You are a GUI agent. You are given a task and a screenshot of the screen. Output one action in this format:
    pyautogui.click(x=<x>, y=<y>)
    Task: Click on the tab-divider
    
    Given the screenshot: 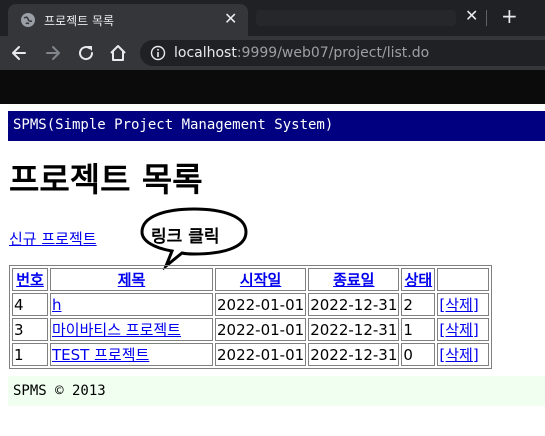 What is the action you would take?
    pyautogui.click(x=486, y=18)
    